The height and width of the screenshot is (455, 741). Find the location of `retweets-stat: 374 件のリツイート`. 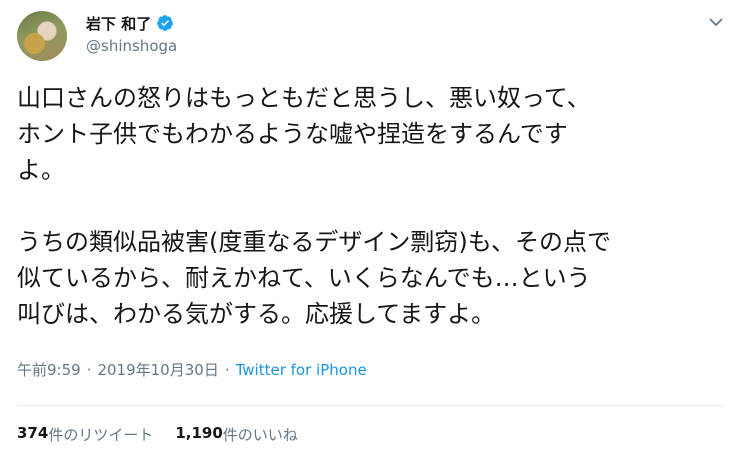

retweets-stat: 374 件のリツイート is located at coordinates (85, 434).